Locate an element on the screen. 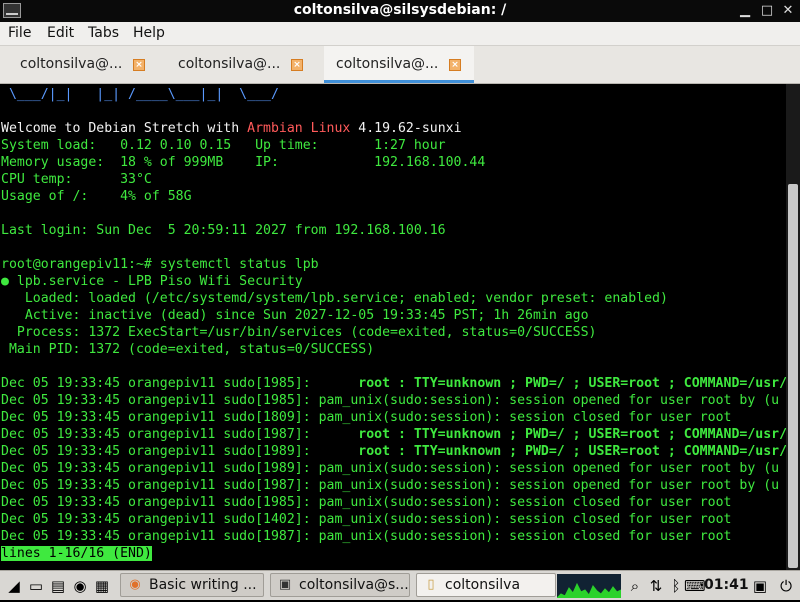 The image size is (800, 602). service-line: ● lpb.service - LPB Piso Wifi Security is located at coordinates (152, 281).